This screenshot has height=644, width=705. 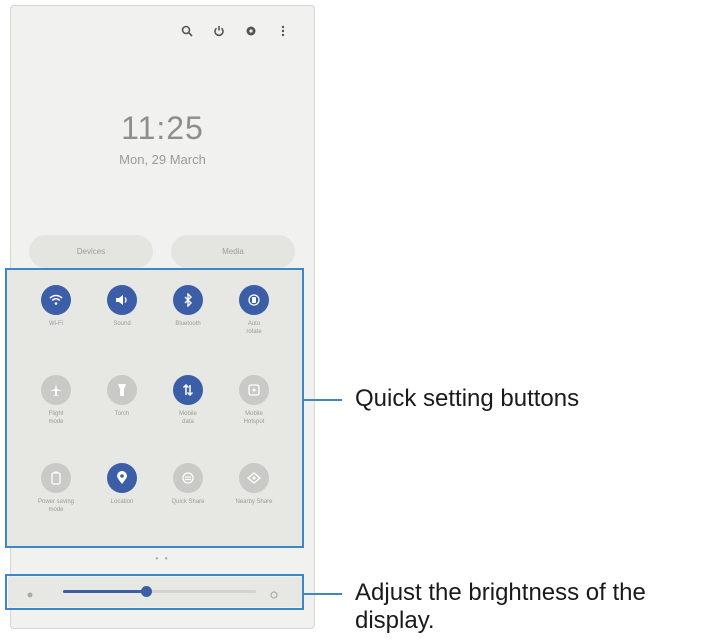 I want to click on power-icon, so click(x=219, y=31).